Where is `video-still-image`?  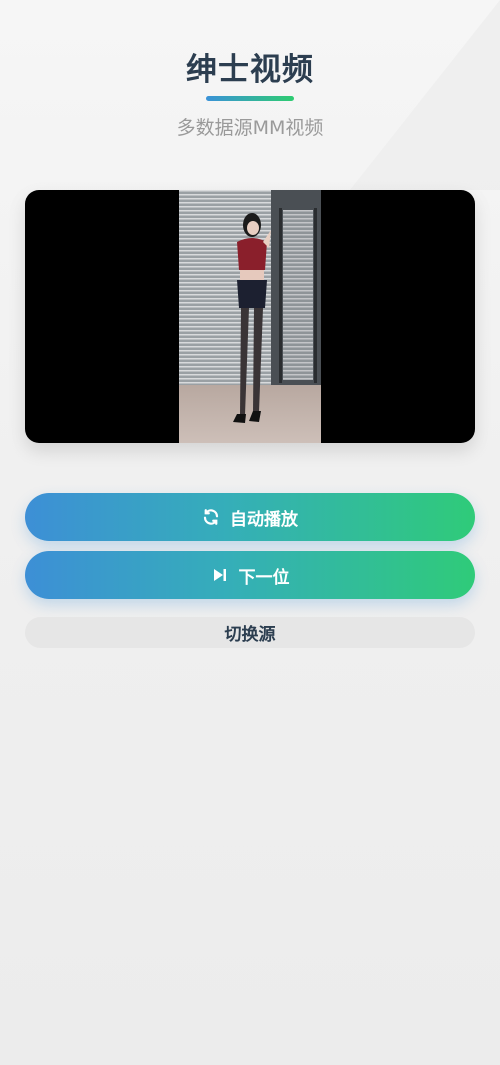 video-still-image is located at coordinates (250, 316).